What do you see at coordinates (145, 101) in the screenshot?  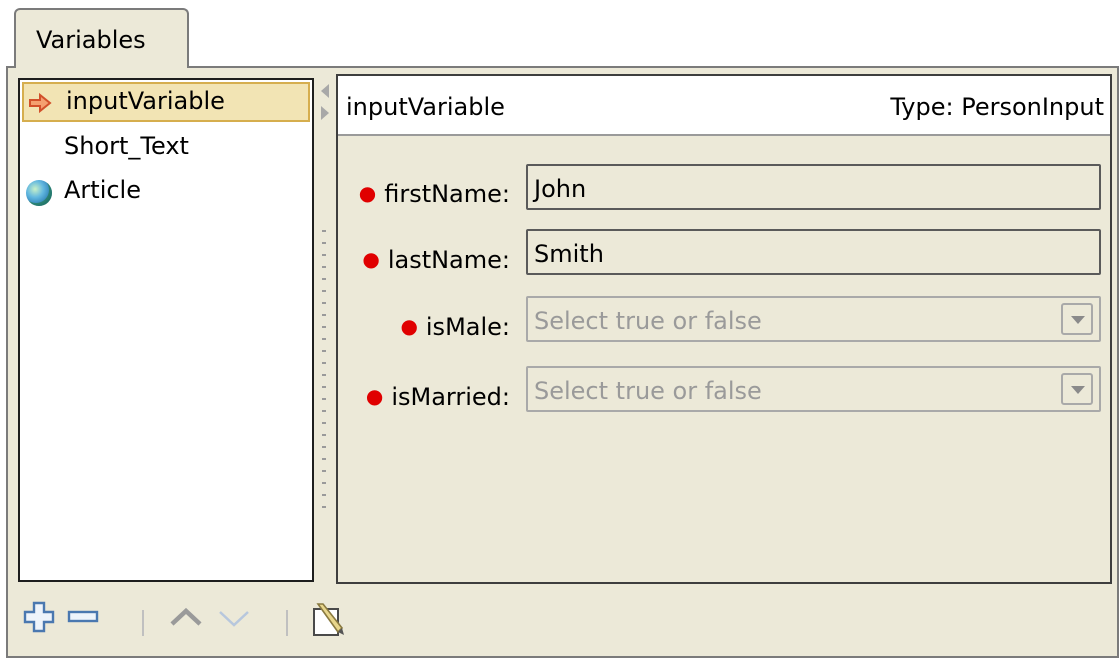 I see `tree-item-label: inputVariable` at bounding box center [145, 101].